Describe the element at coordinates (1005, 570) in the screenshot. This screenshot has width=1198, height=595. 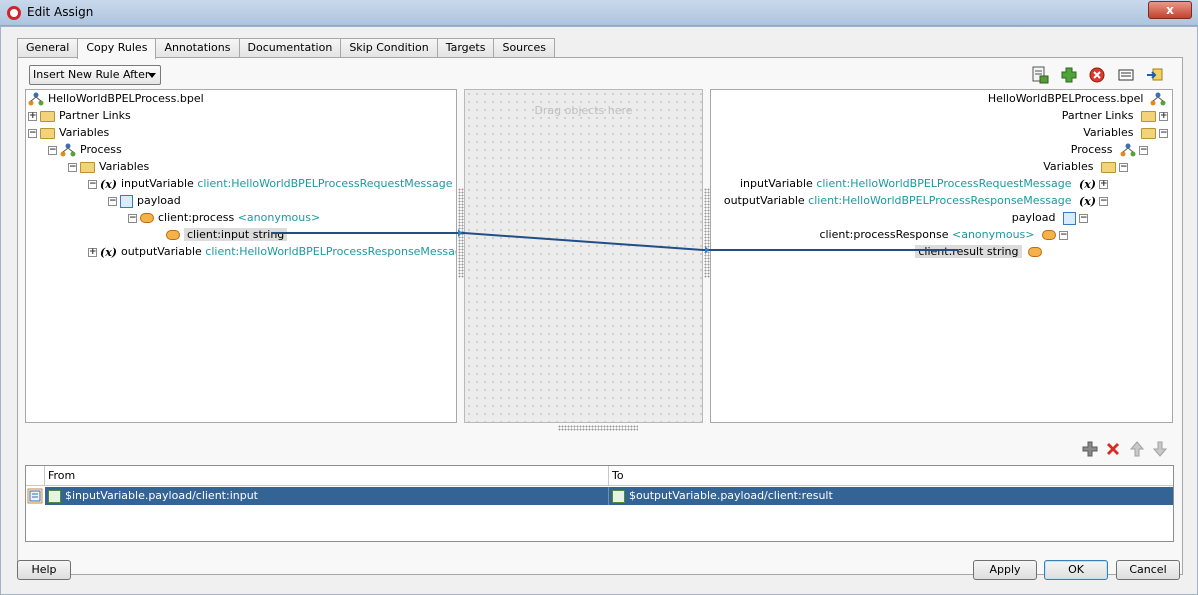
I see `apply-button: Apply` at that location.